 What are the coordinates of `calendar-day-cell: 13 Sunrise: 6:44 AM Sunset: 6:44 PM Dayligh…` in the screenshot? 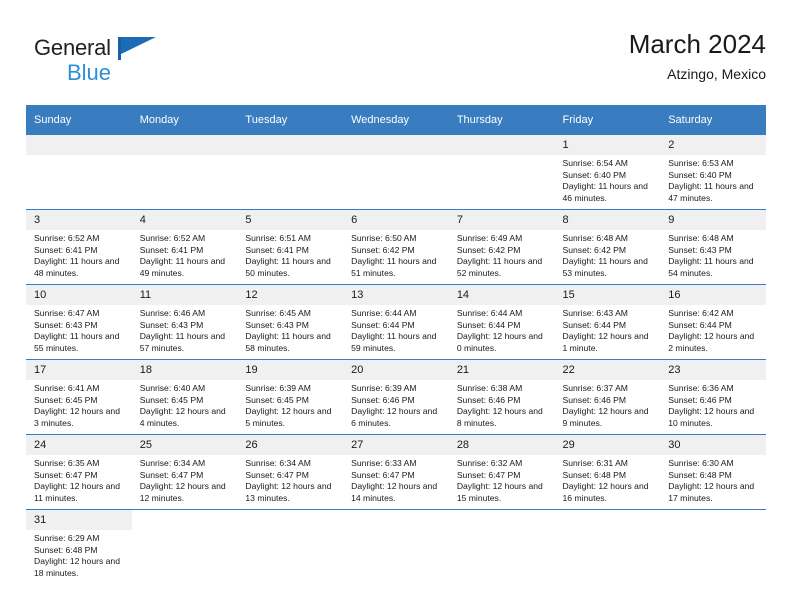 It's located at (396, 322).